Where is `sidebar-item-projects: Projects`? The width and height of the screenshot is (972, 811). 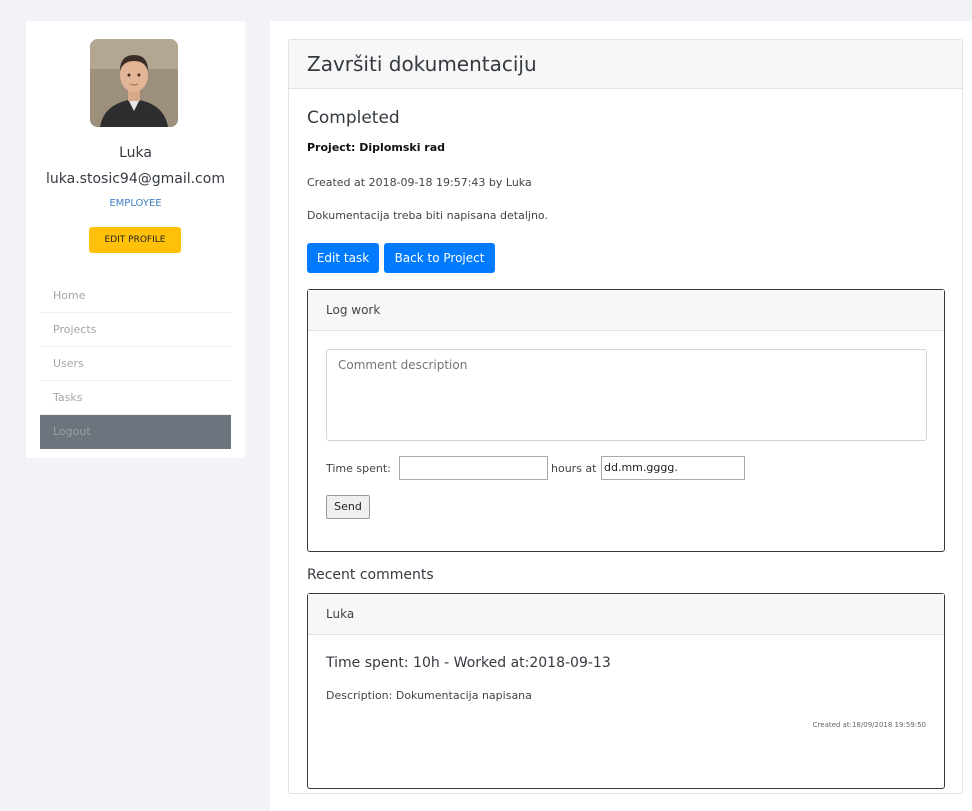
sidebar-item-projects: Projects is located at coordinates (135, 330).